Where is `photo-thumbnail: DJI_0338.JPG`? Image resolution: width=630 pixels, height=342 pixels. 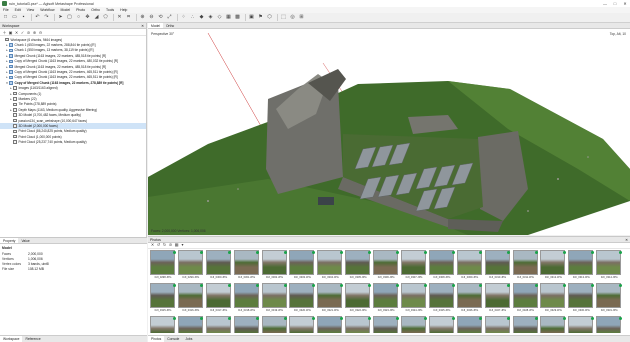
photo-thumbnail: DJI_0338.JPG is located at coordinates (330, 324).